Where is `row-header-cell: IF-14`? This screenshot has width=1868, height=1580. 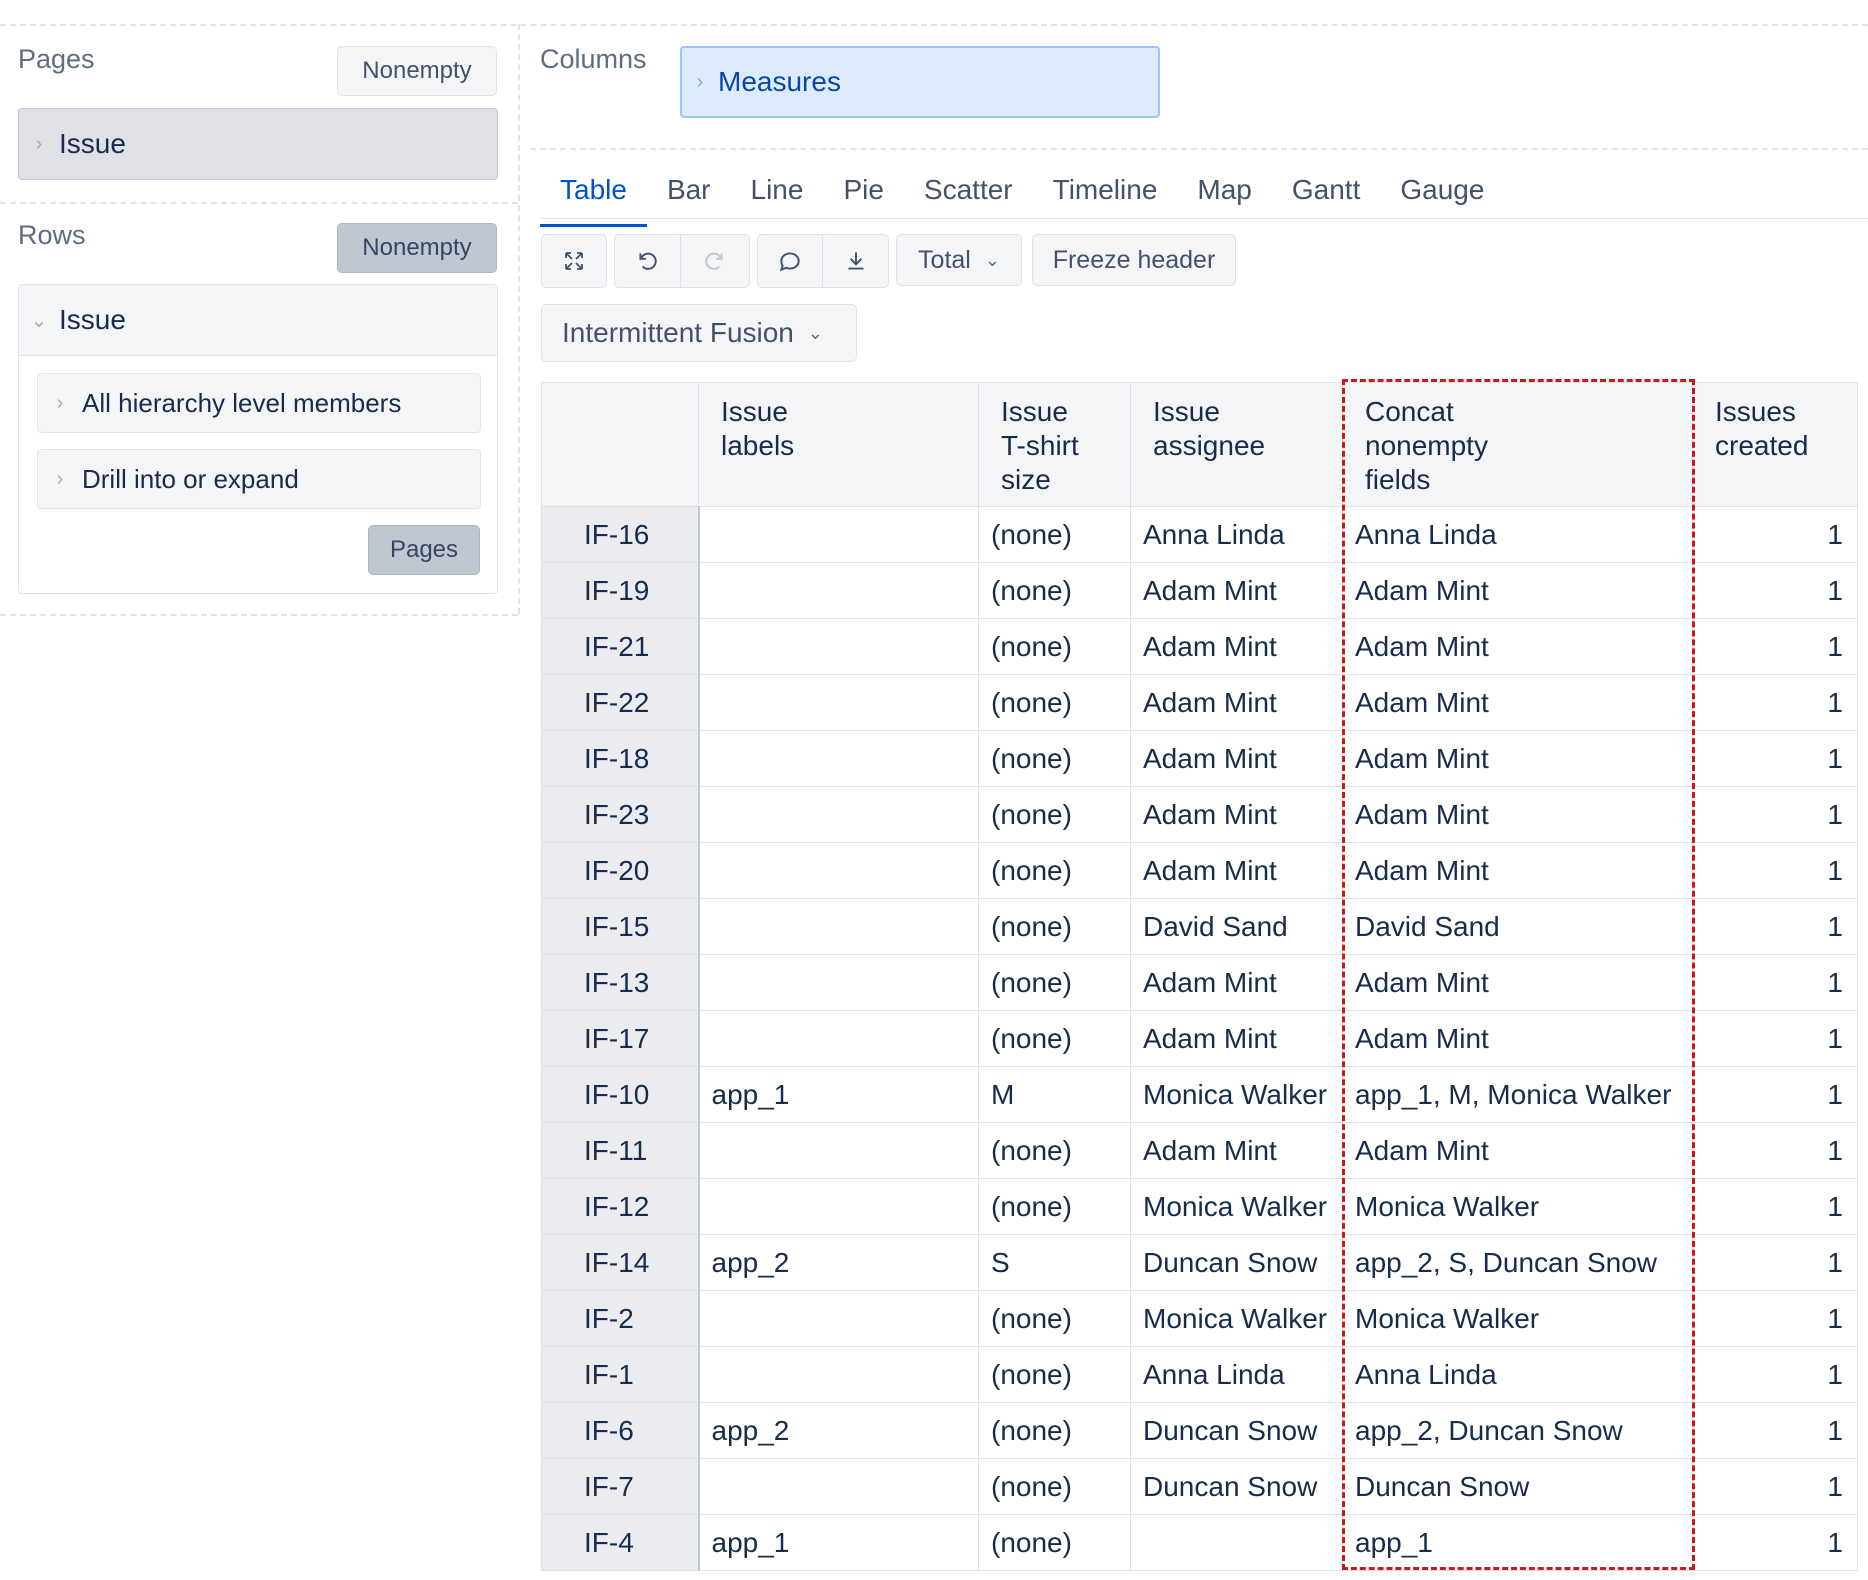 row-header-cell: IF-14 is located at coordinates (620, 1262).